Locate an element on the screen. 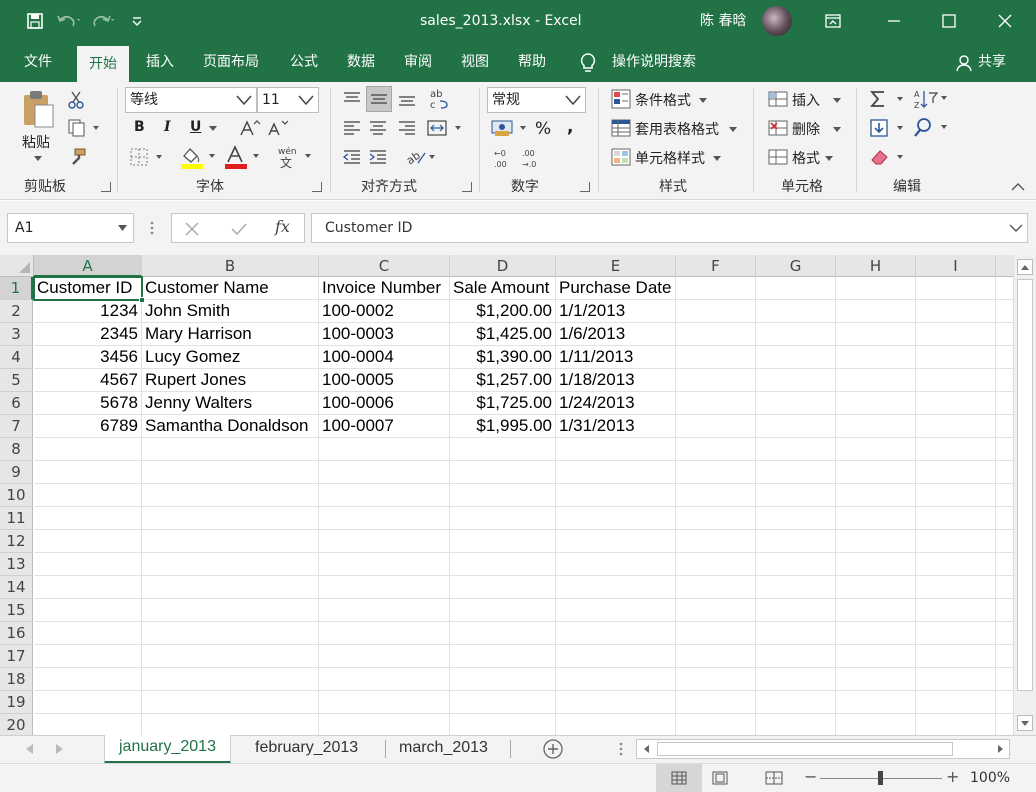 The height and width of the screenshot is (792, 1036). cell-D15 is located at coordinates (503, 610).